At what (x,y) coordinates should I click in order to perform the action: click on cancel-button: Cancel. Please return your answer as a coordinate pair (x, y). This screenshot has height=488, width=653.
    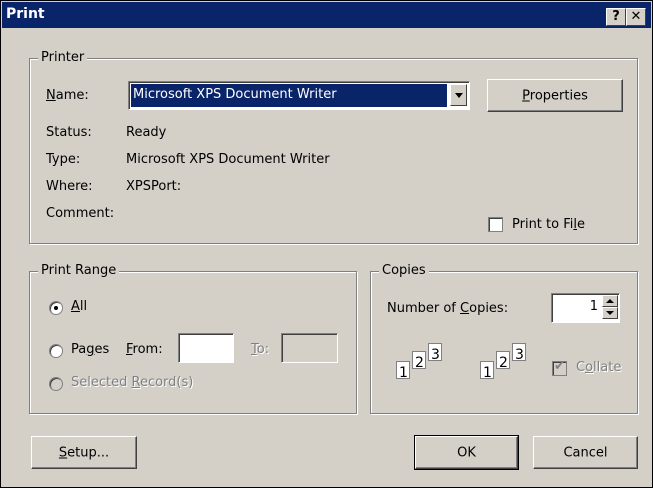
    Looking at the image, I should click on (585, 452).